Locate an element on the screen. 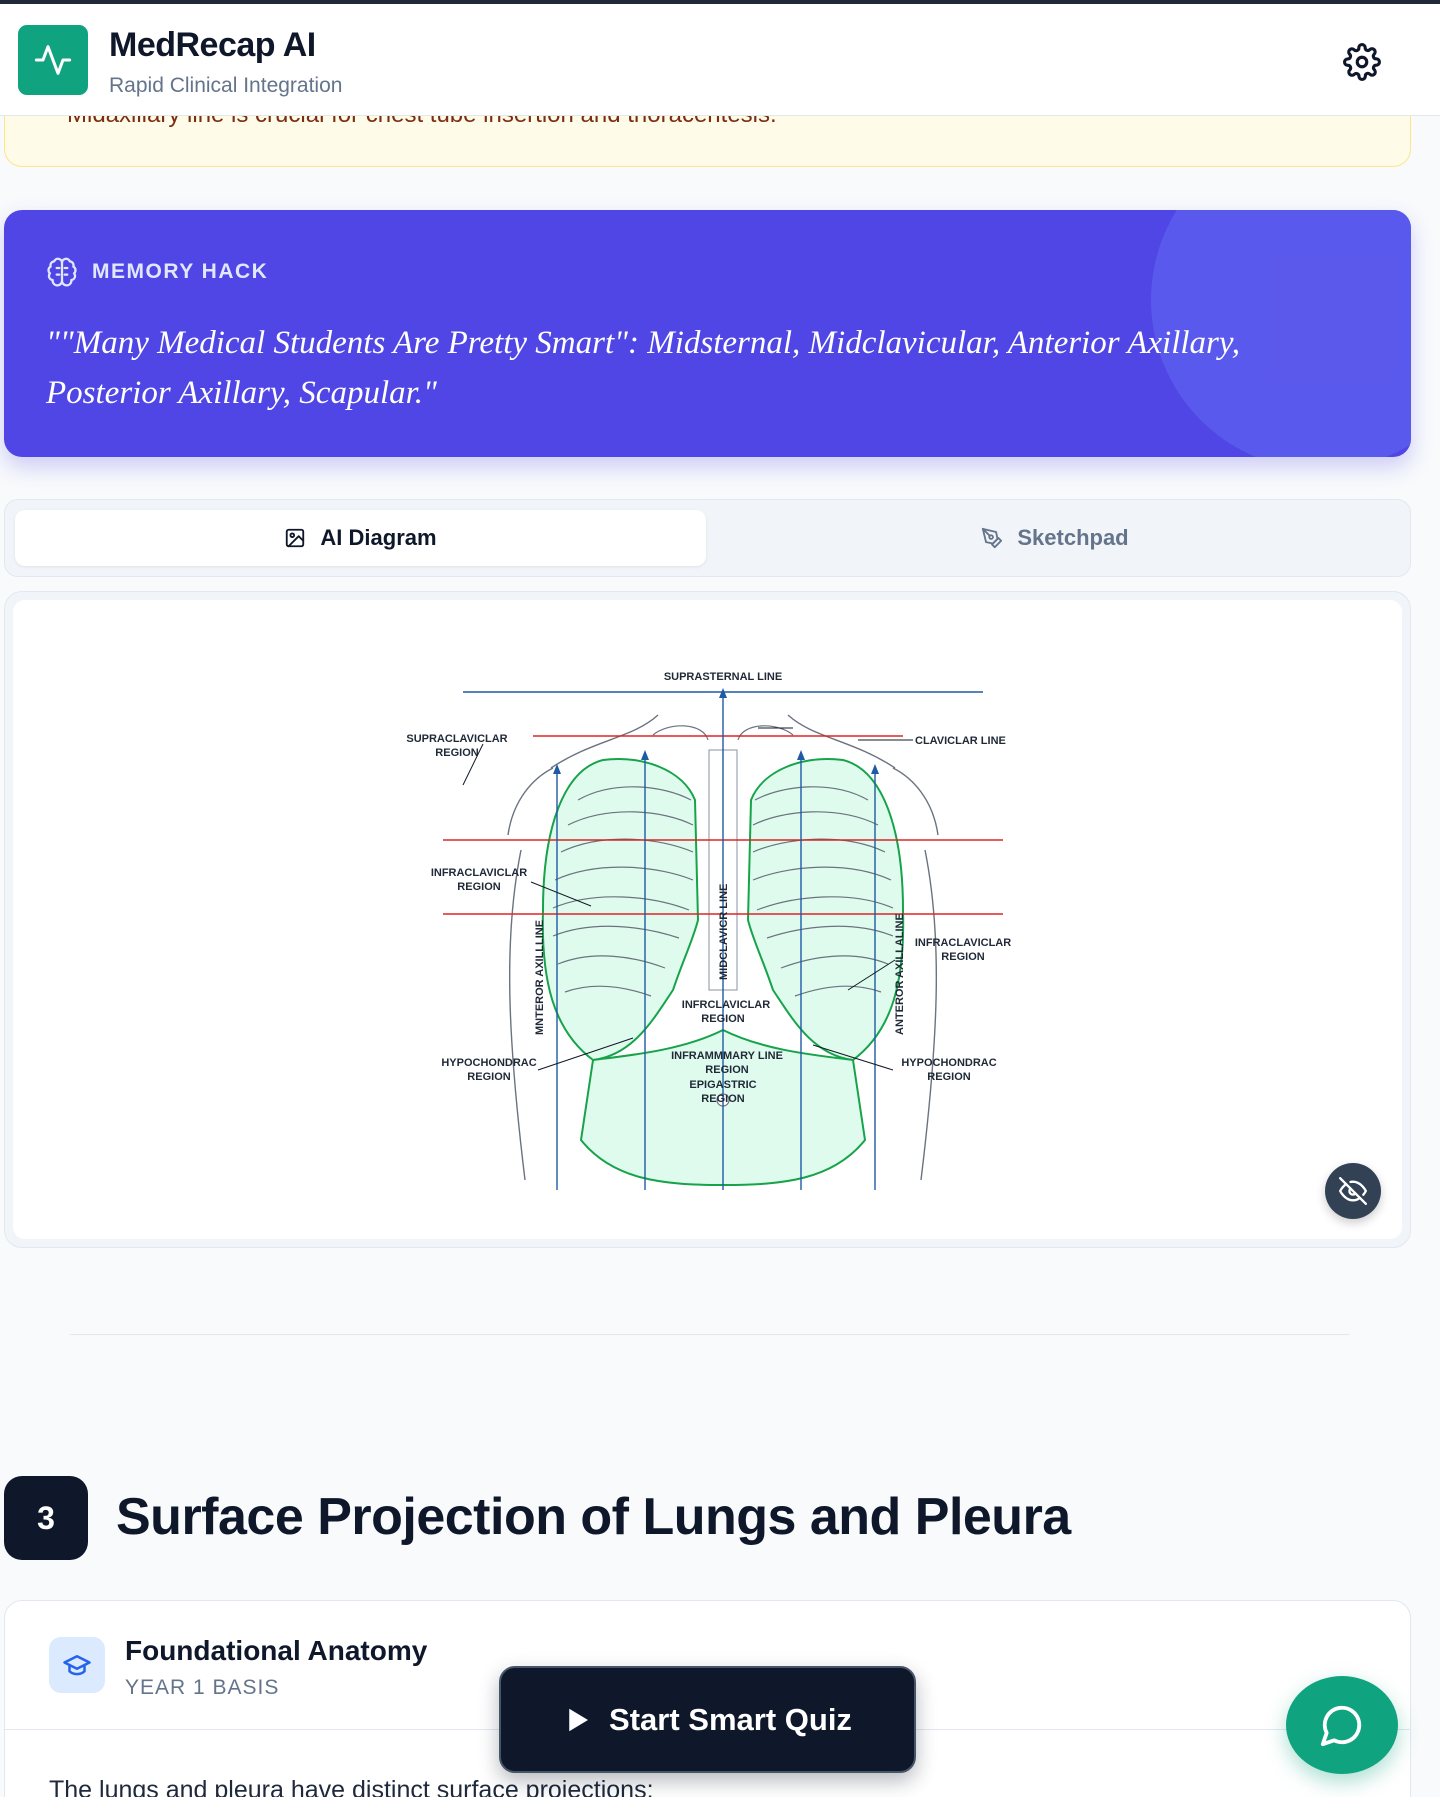 This screenshot has width=1440, height=1797. label-infrclavicular-1: INFRCLAVICLAR is located at coordinates (726, 1005).